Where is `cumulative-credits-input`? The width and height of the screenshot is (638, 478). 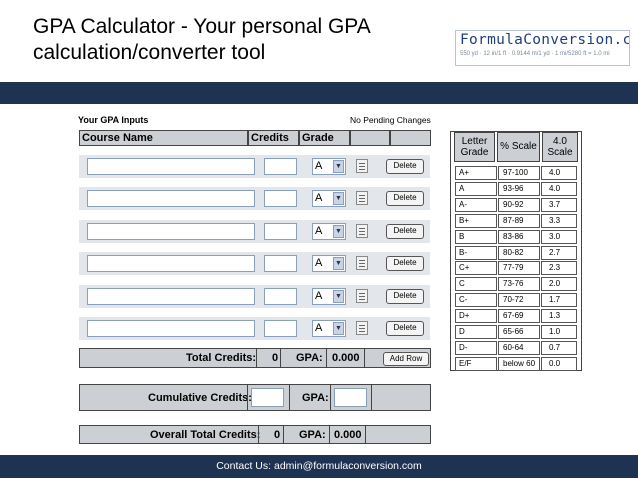
cumulative-credits-input is located at coordinates (267, 397).